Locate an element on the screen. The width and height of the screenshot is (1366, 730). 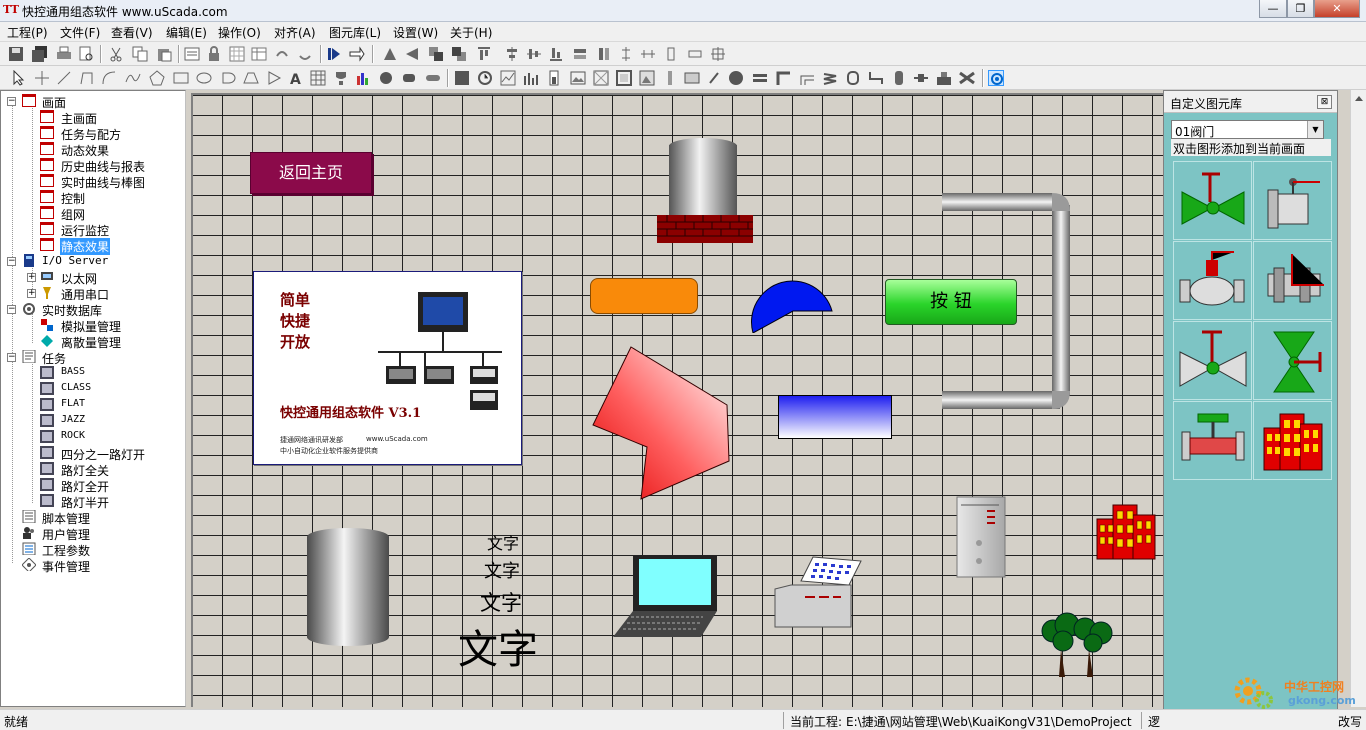
polyline-icon is located at coordinates (87, 78).